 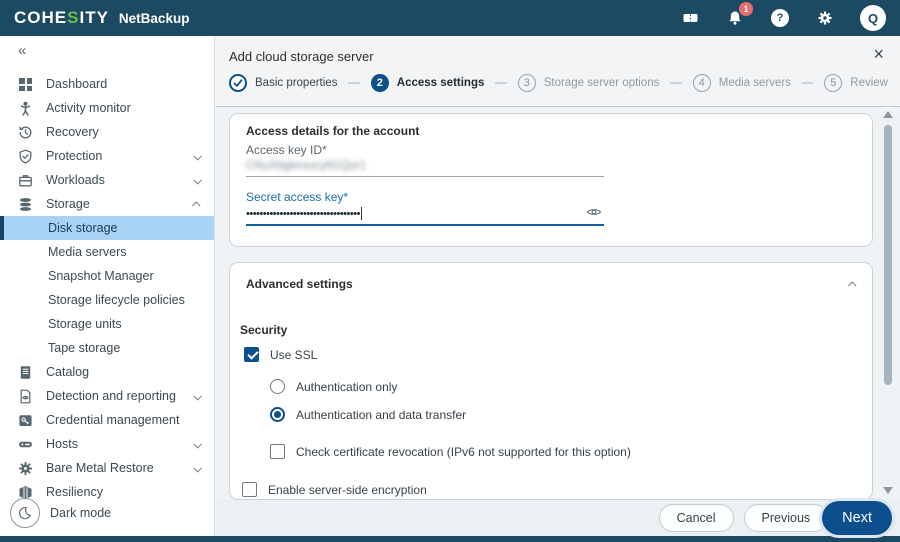 What do you see at coordinates (588, 83) in the screenshot?
I see `step-storage-server-options: 3 Storage server options` at bounding box center [588, 83].